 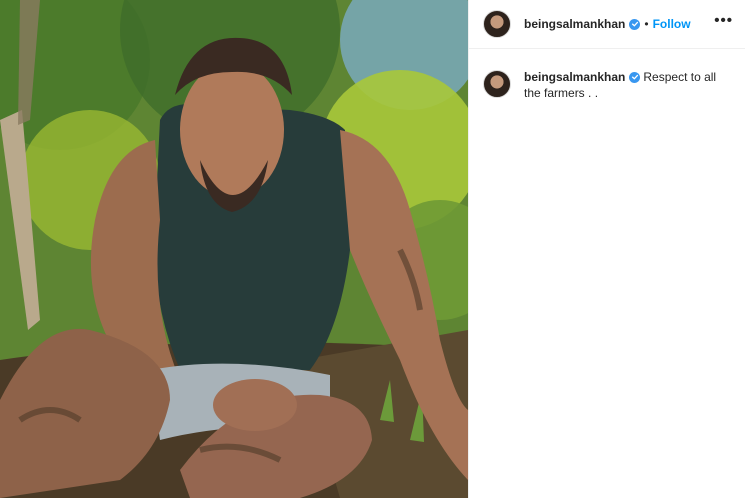 I want to click on more-options-icon: •••, so click(x=723, y=22).